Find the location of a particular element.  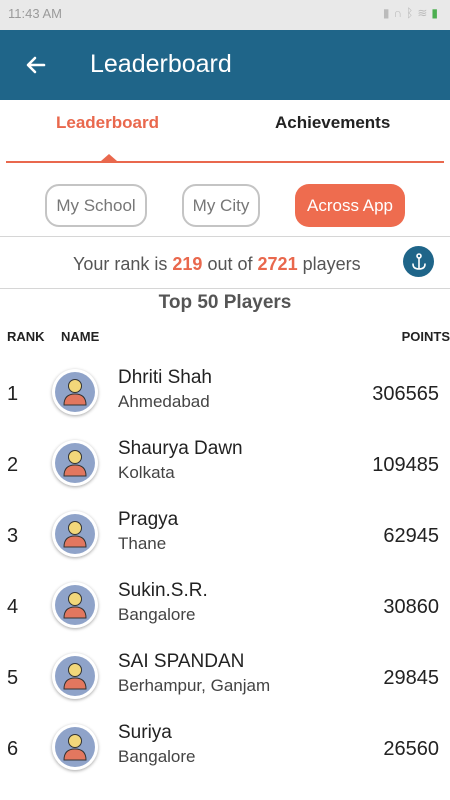

player-points: 306565 is located at coordinates (405, 394).